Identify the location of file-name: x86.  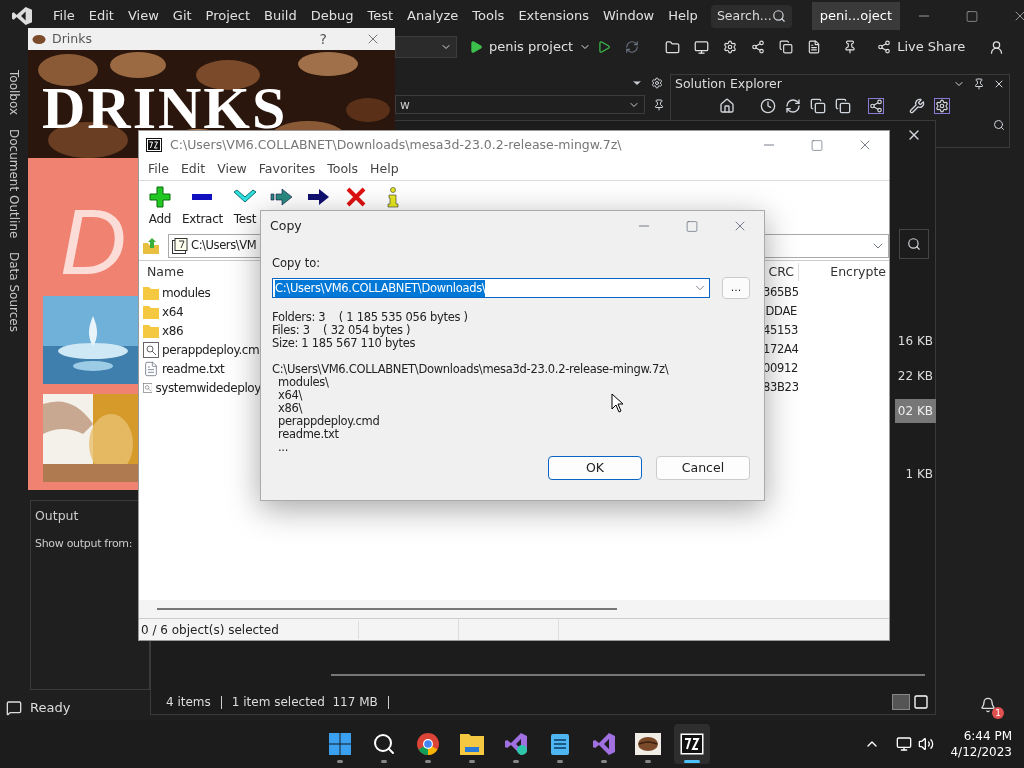
(173, 330).